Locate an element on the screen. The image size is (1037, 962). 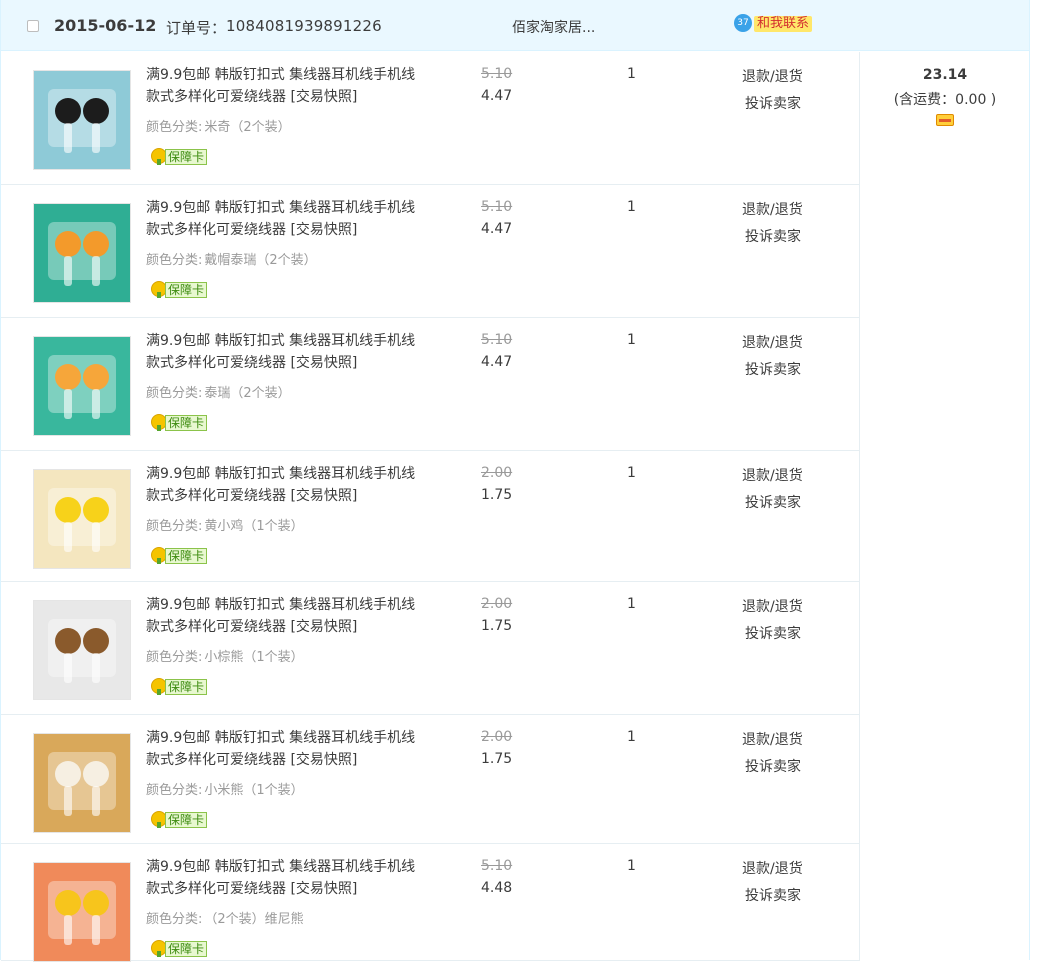
sale-price: 1.75 is located at coordinates (497, 626).